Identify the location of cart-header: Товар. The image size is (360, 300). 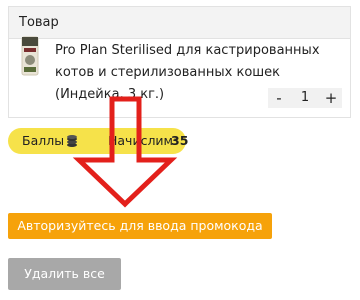
(179, 23).